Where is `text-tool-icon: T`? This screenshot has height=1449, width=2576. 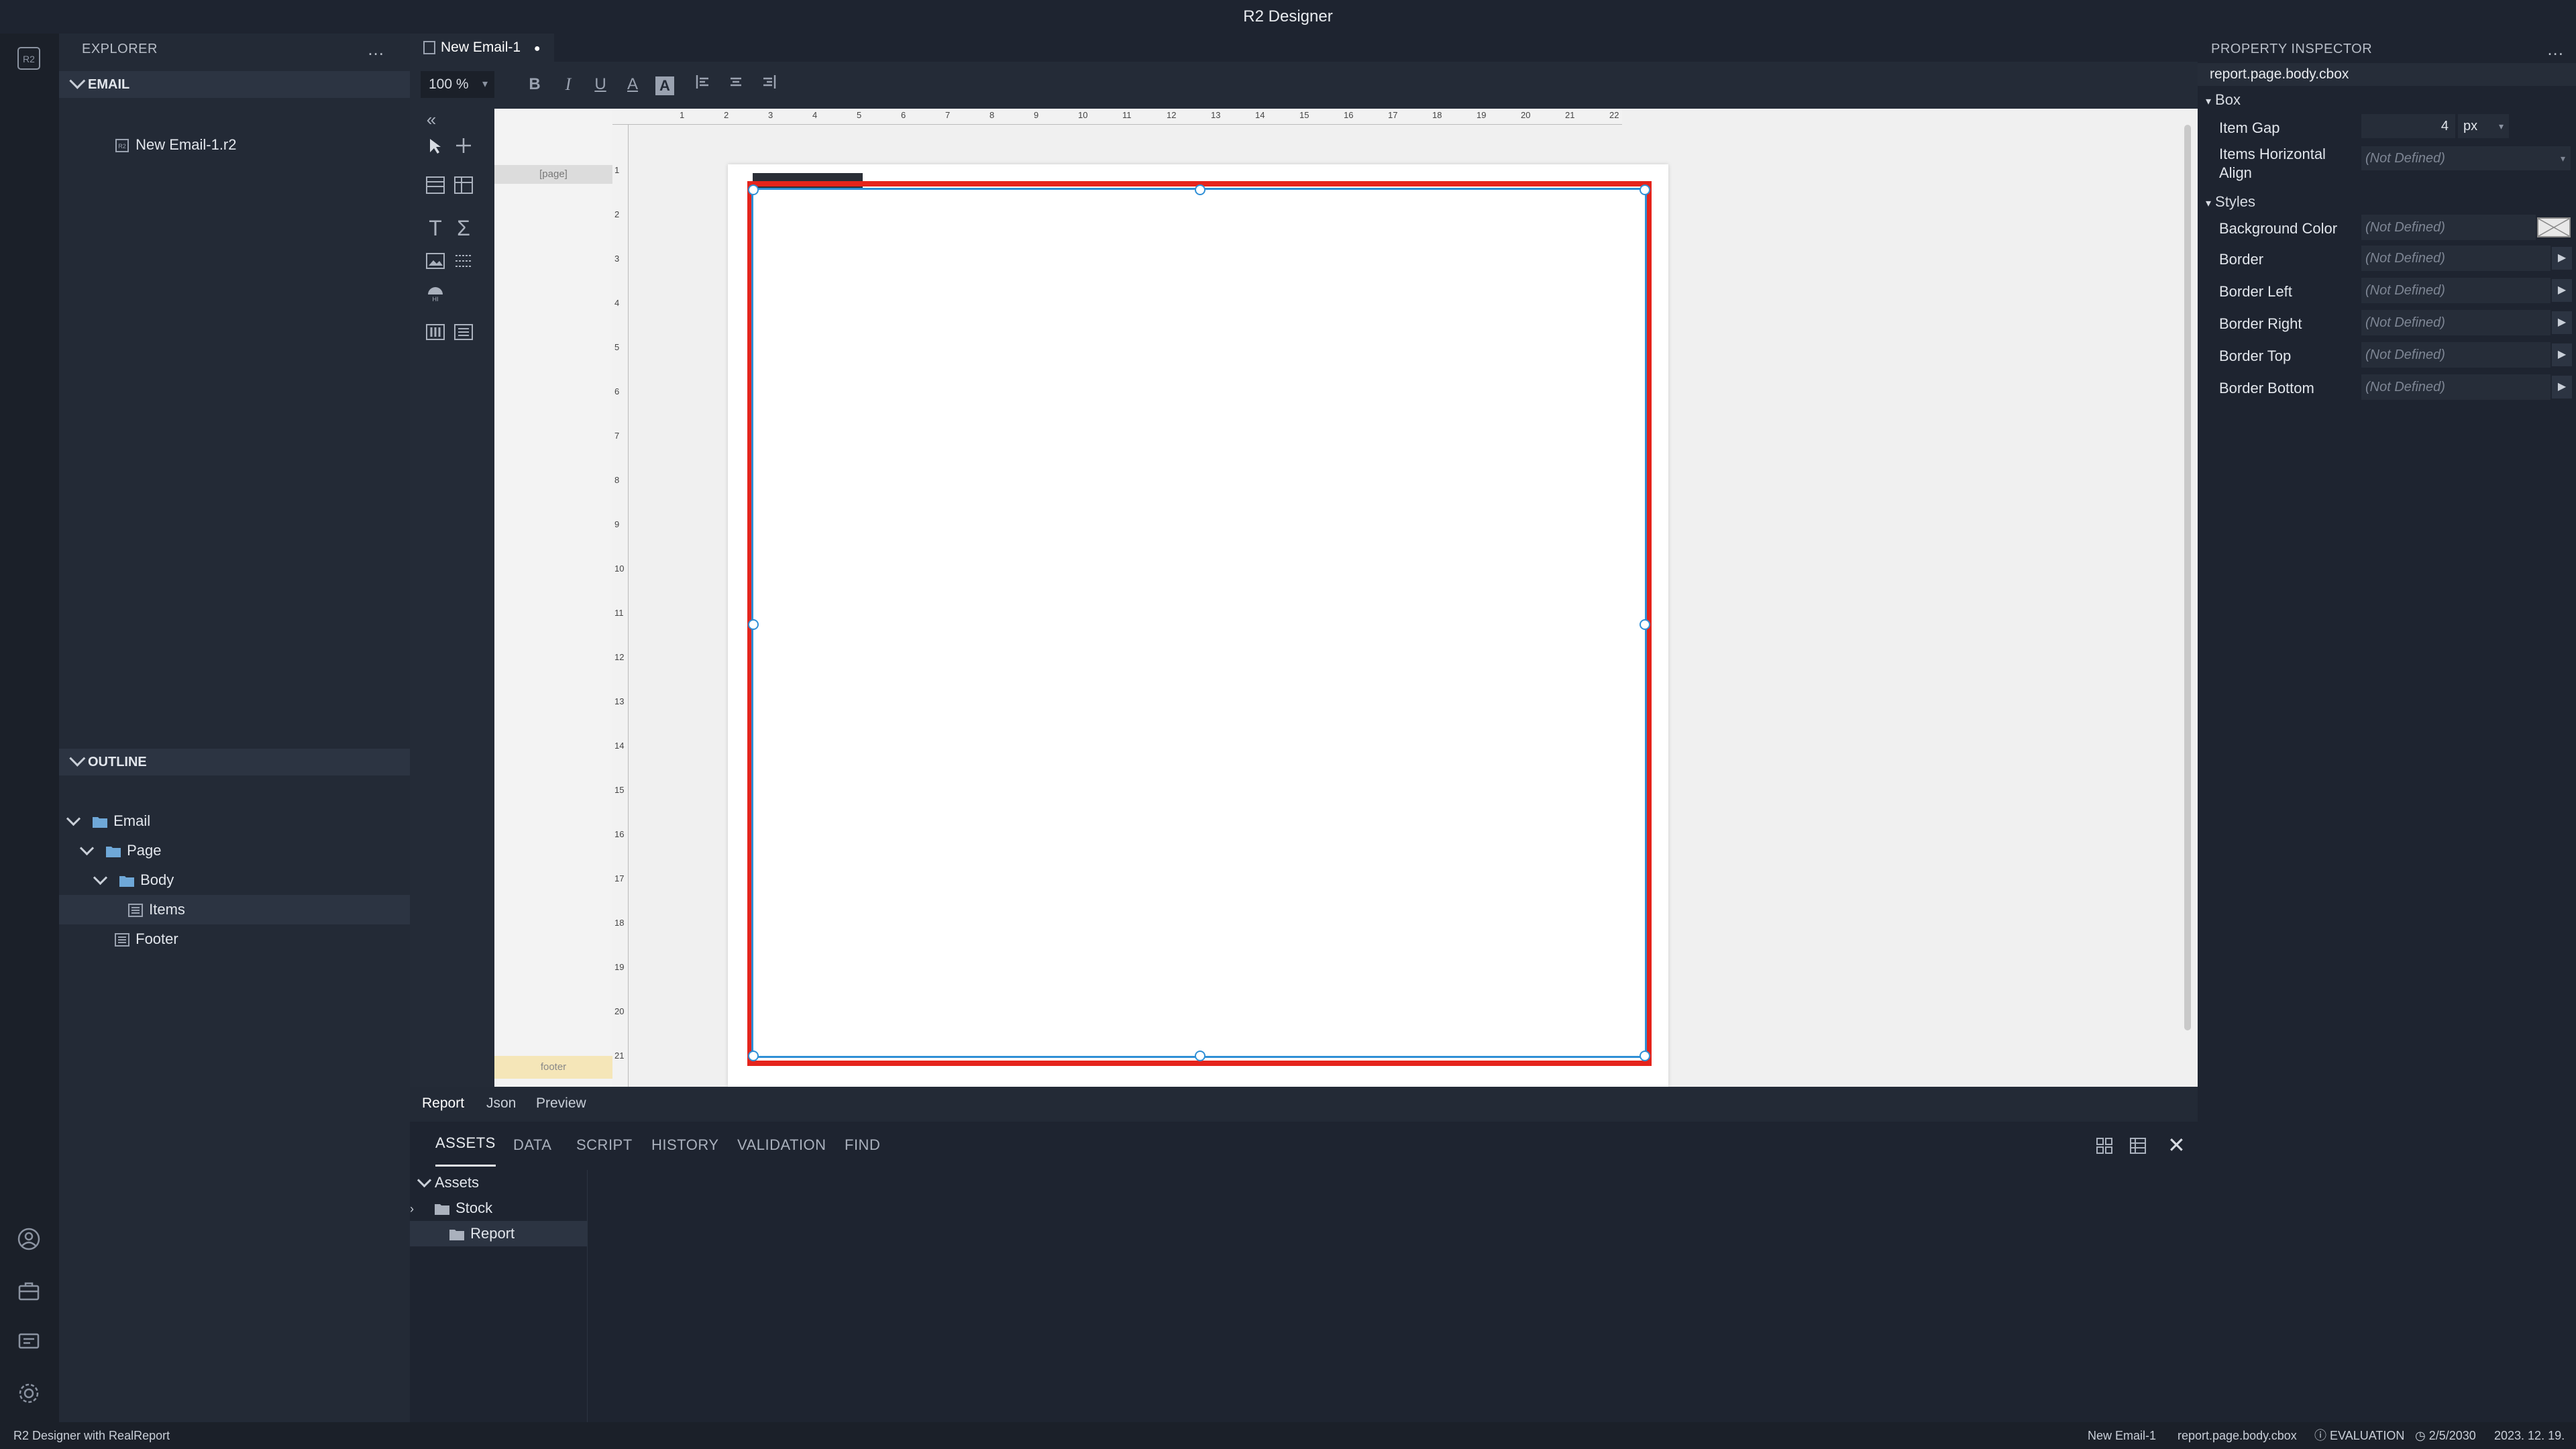
text-tool-icon: T is located at coordinates (435, 228).